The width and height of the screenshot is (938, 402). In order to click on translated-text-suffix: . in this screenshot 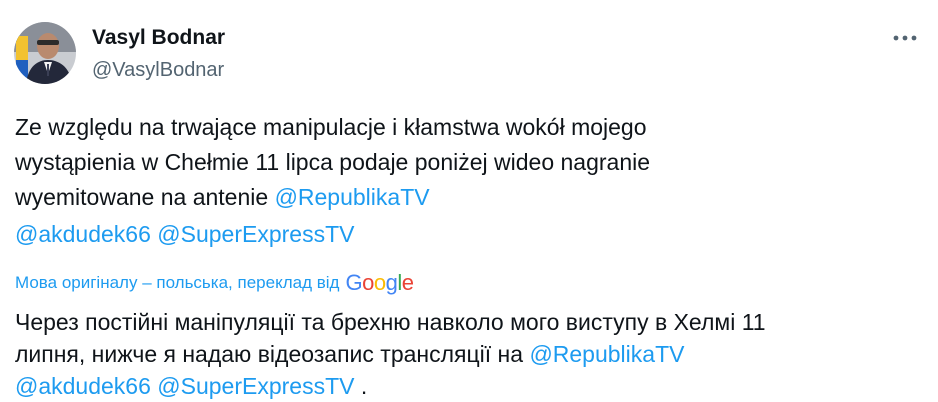, I will do `click(361, 386)`.